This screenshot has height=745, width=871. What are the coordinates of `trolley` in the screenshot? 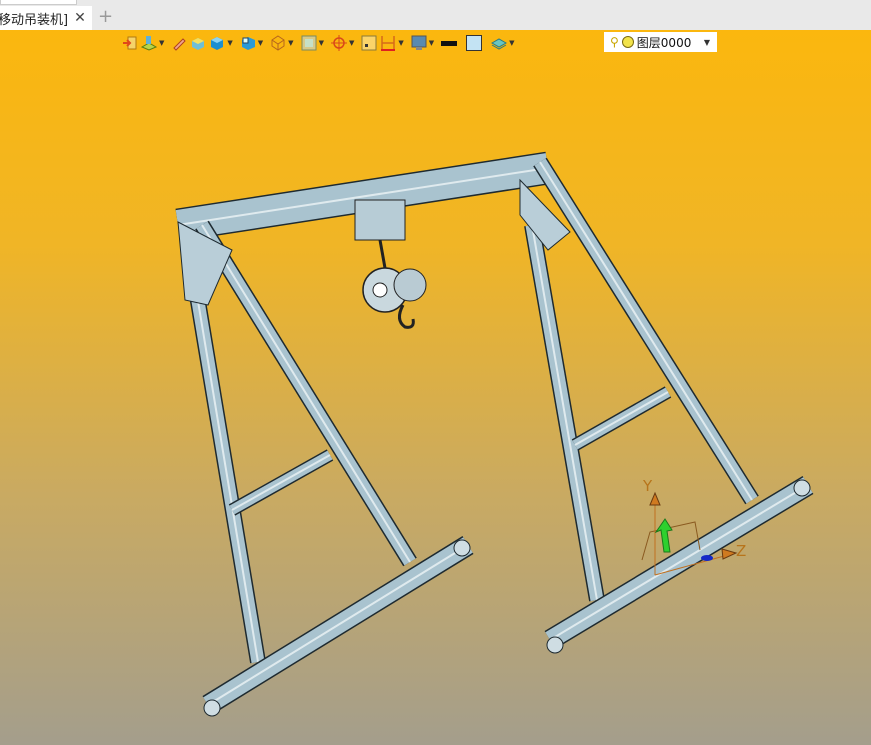 It's located at (380, 220).